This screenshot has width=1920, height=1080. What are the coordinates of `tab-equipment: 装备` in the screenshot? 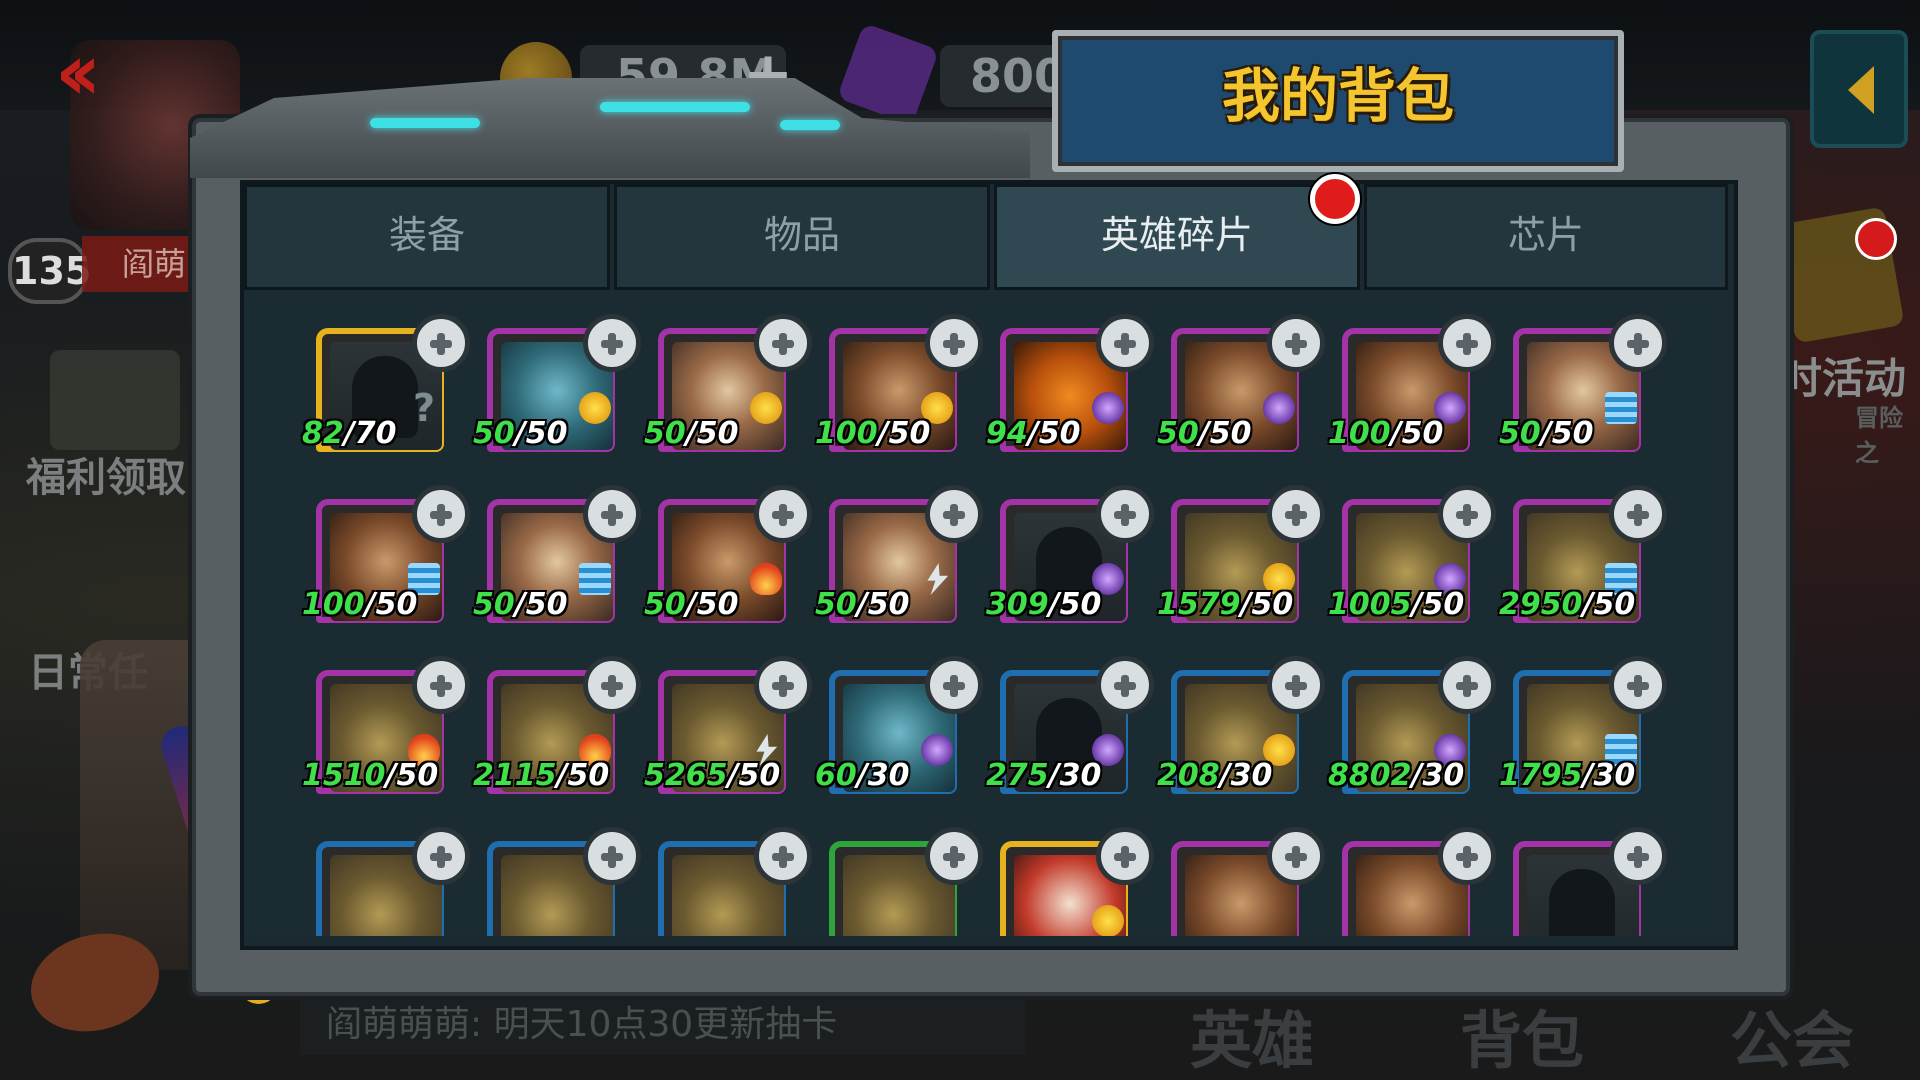 It's located at (427, 237).